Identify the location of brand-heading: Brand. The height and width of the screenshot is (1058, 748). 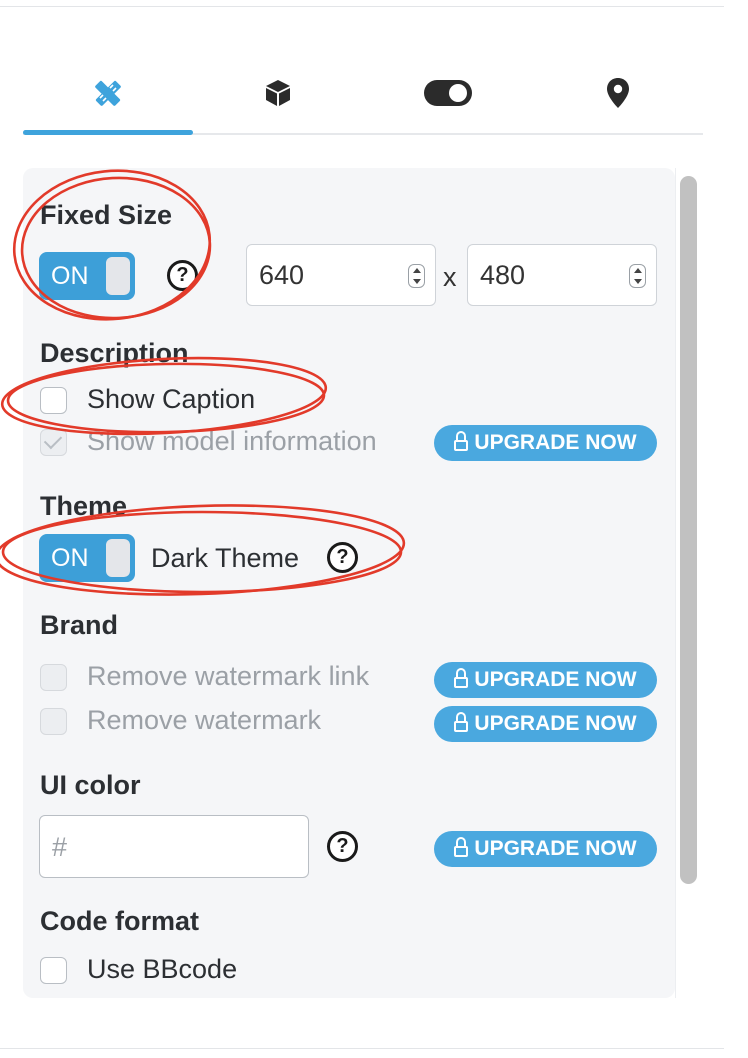
(79, 625).